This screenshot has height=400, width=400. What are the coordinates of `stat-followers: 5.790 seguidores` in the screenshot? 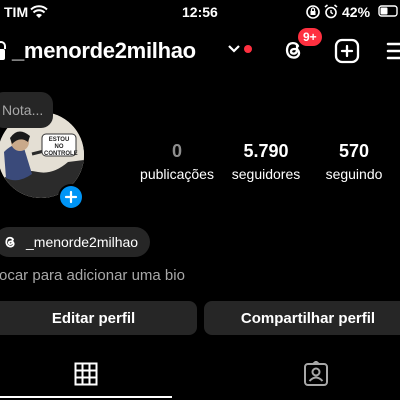 It's located at (266, 161).